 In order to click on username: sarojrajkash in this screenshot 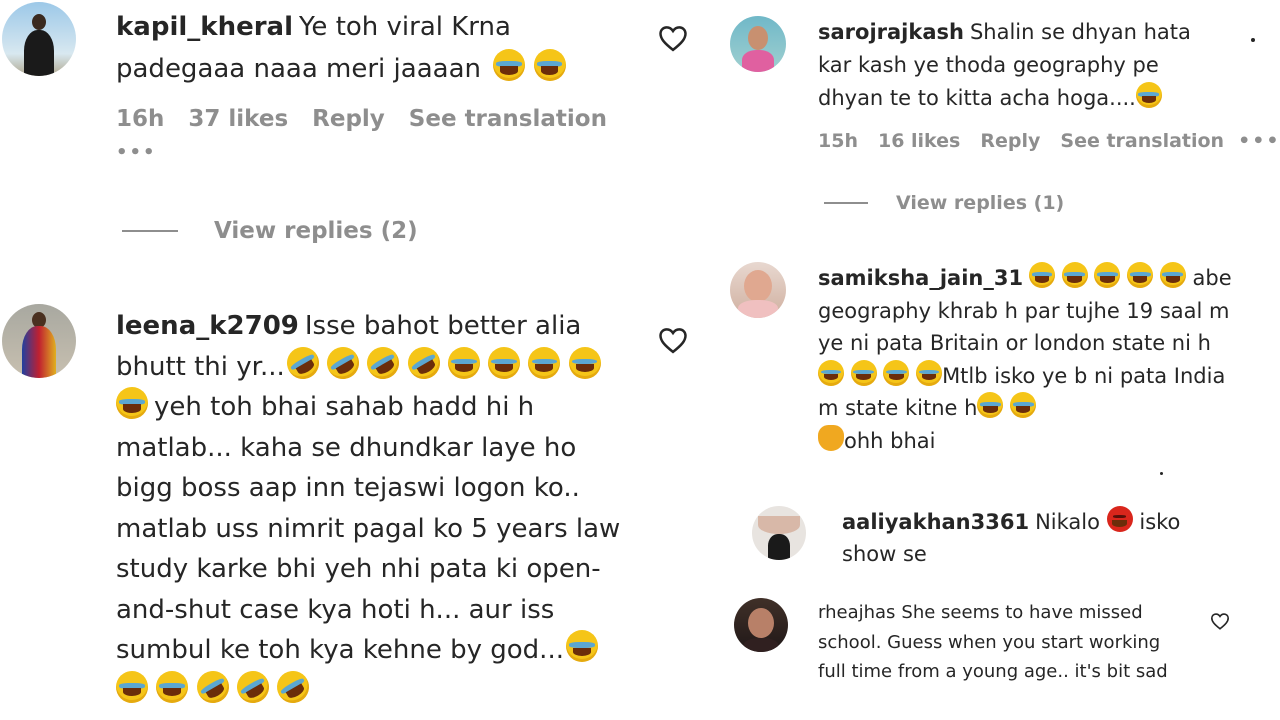, I will do `click(891, 32)`.